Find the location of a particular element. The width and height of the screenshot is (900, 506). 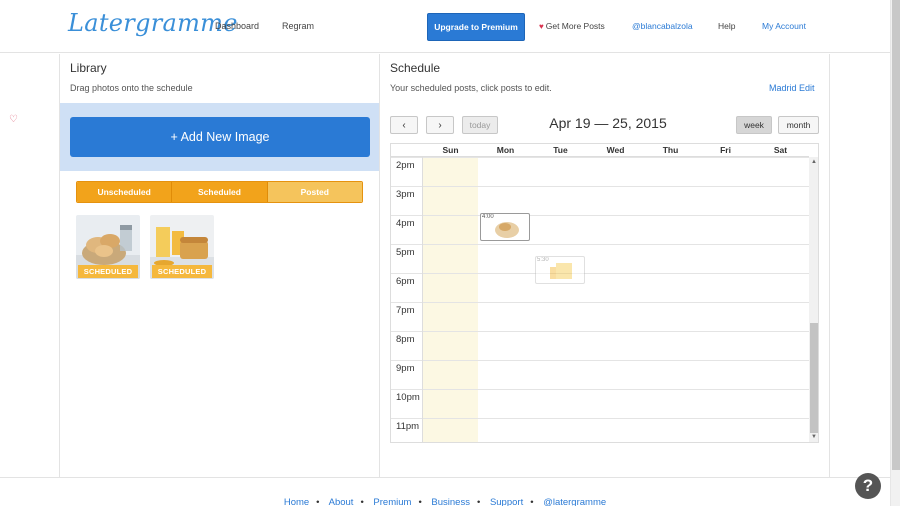

event-time: 4:00 is located at coordinates (488, 217).